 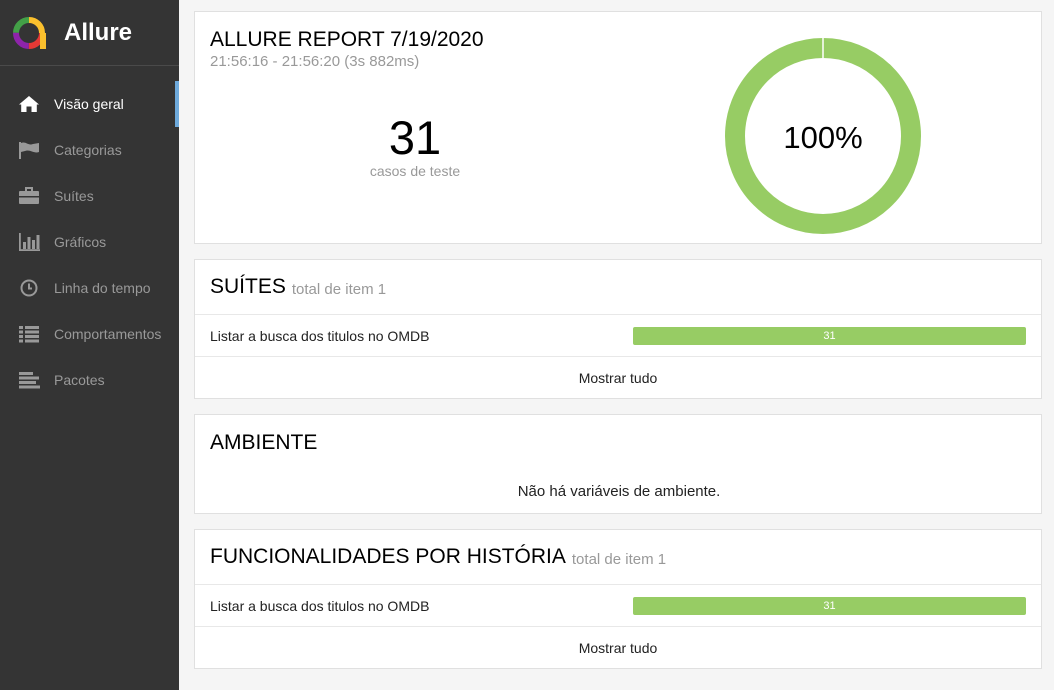 I want to click on features-show-all-link: Mostrar tudo, so click(x=618, y=647).